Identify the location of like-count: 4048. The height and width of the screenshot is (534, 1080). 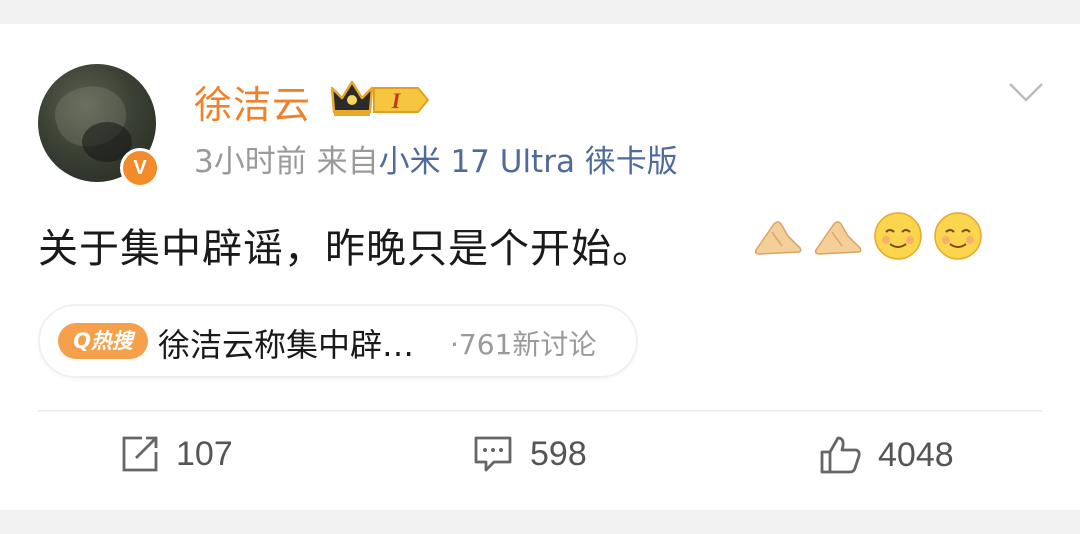
(916, 454).